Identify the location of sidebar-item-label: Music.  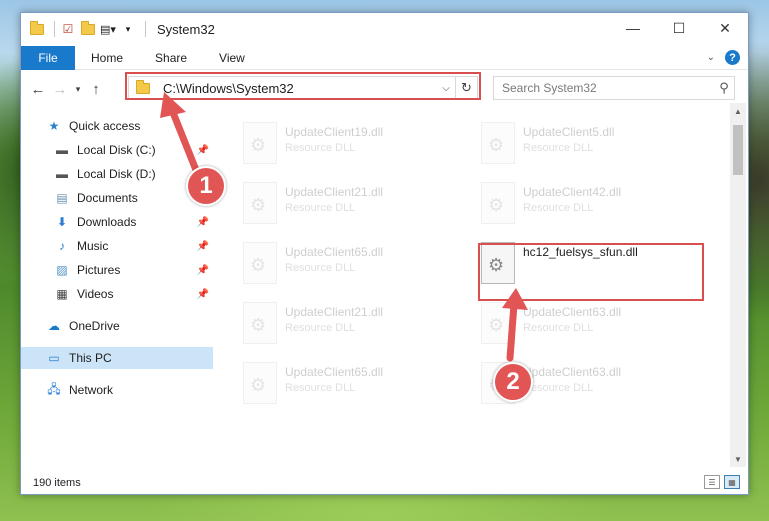
(93, 246).